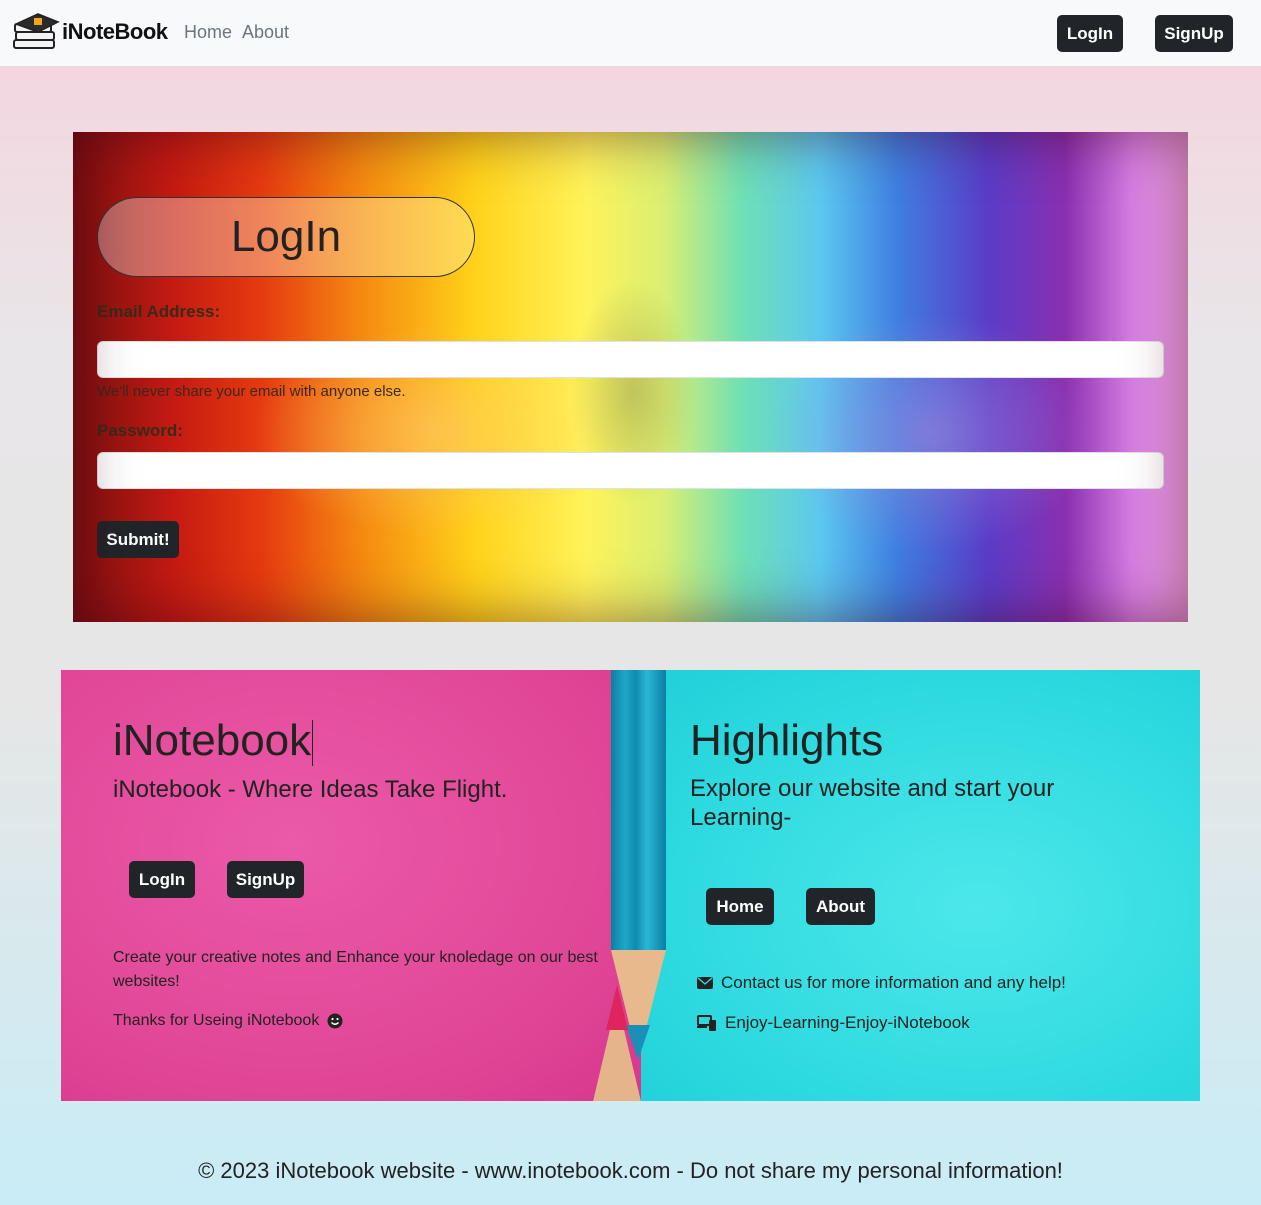 The width and height of the screenshot is (1261, 1205). I want to click on email-field, so click(630, 359).